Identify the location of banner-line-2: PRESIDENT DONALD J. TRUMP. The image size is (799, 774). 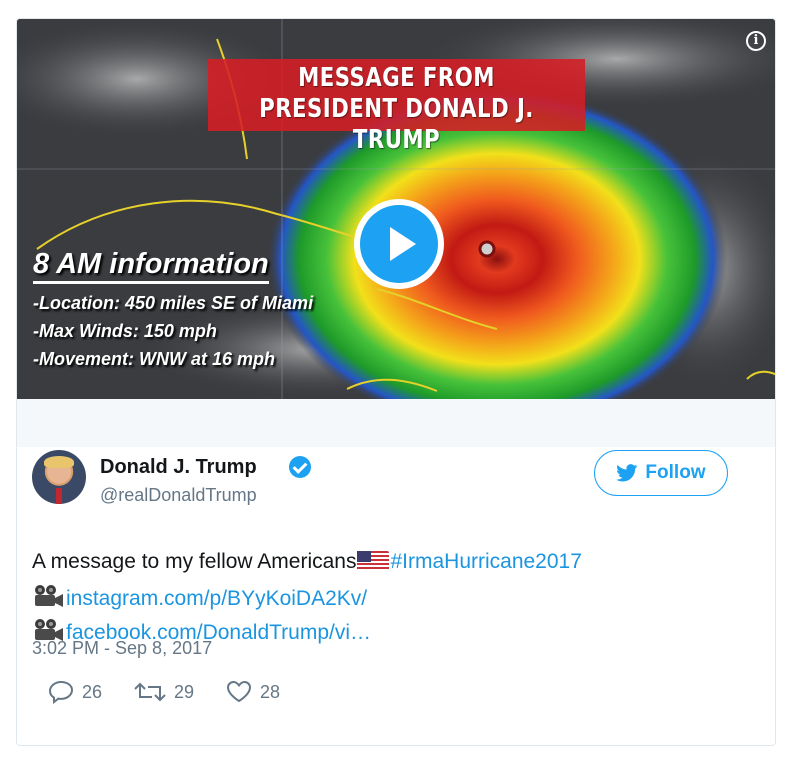
(396, 124).